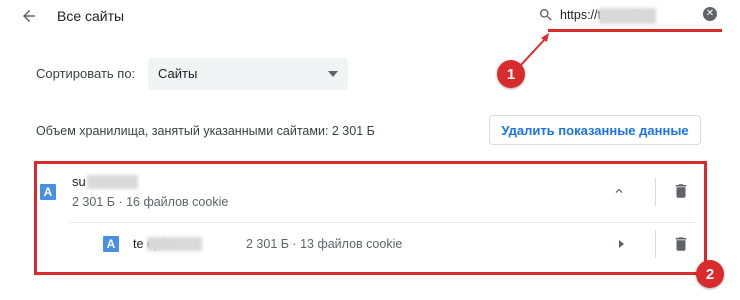  Describe the element at coordinates (534, 50) in the screenshot. I see `annotation-arrow` at that location.